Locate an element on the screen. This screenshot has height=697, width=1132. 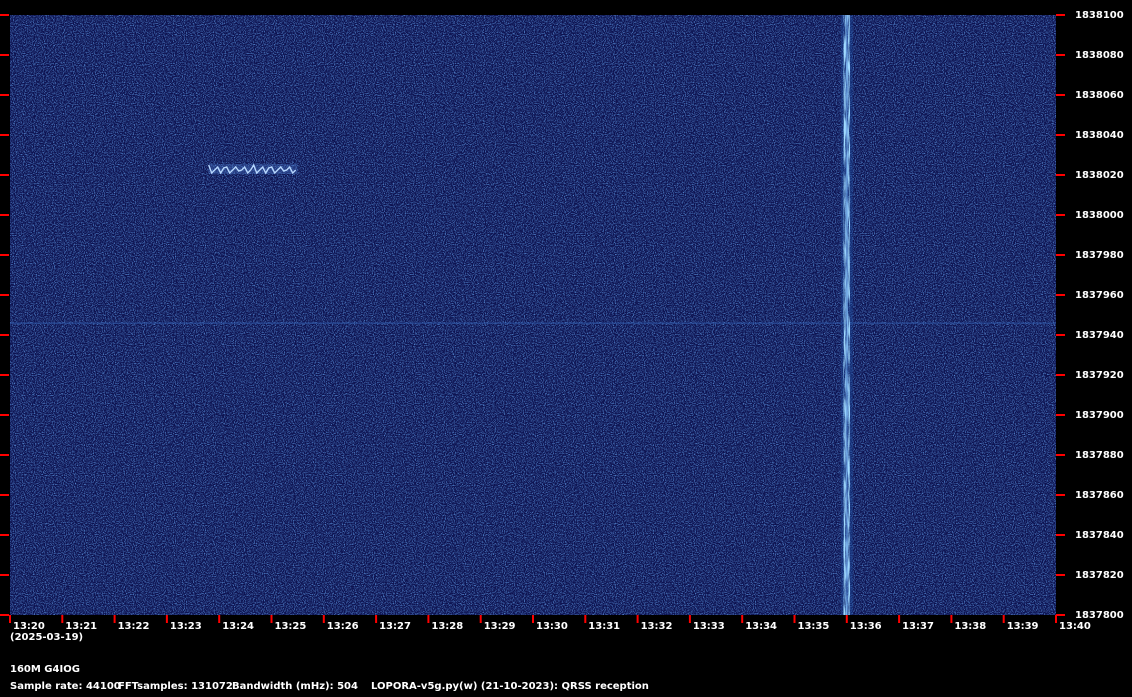
y-tick-label: 1838040 is located at coordinates (1099, 135).